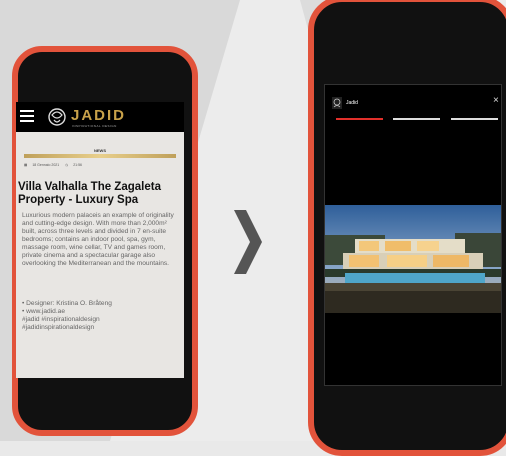  I want to click on jadid-logo-icon, so click(57, 117).